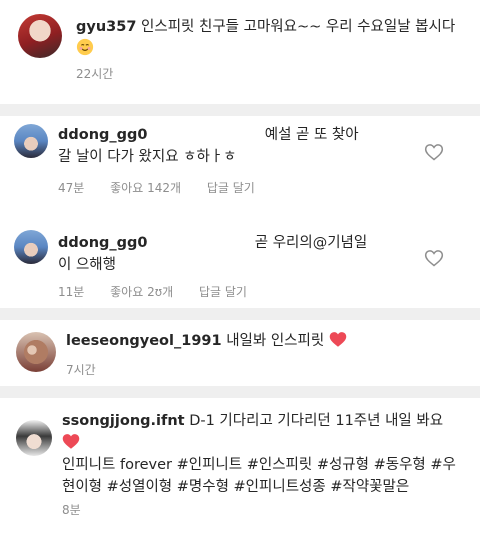  Describe the element at coordinates (95, 74) in the screenshot. I see `timestamp: 22시간` at that location.